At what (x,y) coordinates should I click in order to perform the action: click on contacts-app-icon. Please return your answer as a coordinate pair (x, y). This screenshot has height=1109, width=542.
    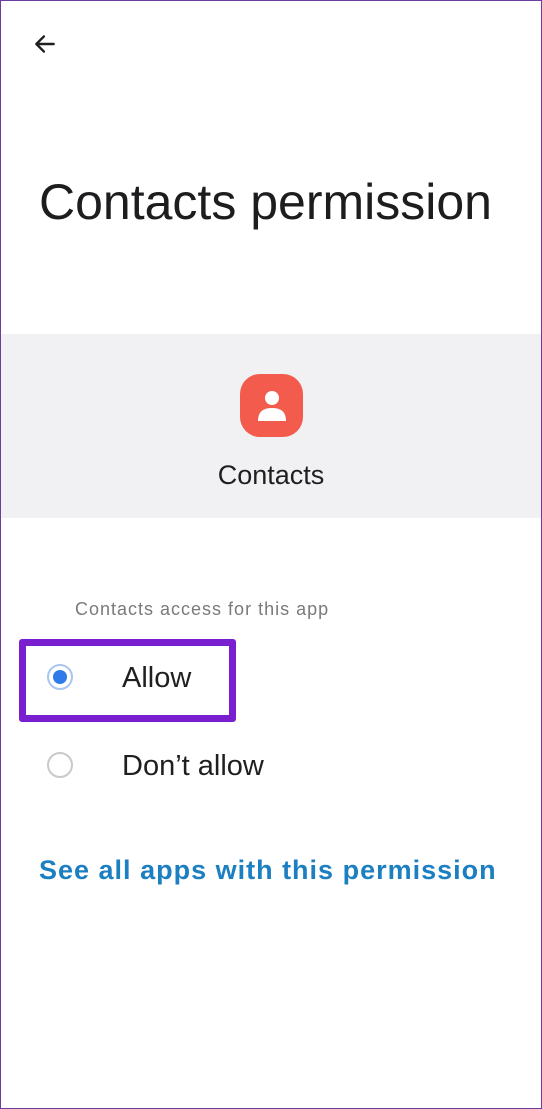
    Looking at the image, I should click on (271, 405).